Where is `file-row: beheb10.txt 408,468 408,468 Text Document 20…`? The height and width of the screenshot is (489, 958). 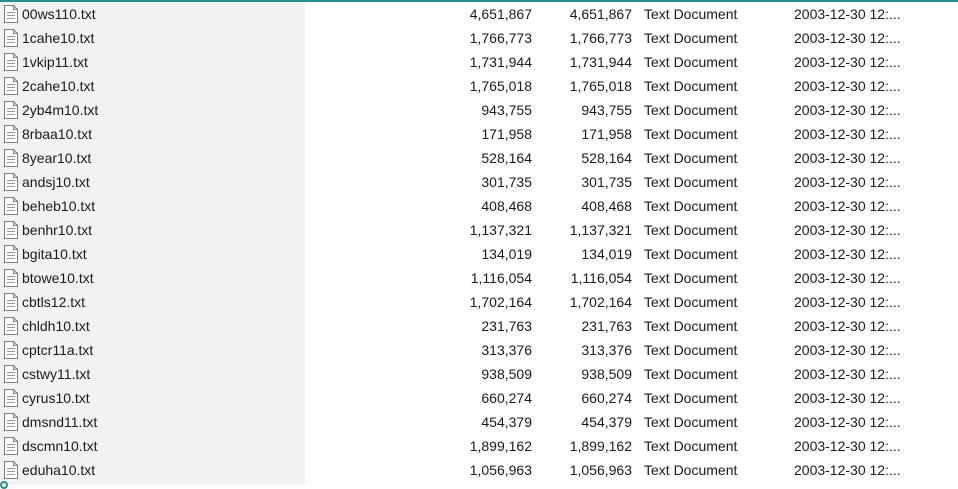 file-row: beheb10.txt 408,468 408,468 Text Document 20… is located at coordinates (479, 206).